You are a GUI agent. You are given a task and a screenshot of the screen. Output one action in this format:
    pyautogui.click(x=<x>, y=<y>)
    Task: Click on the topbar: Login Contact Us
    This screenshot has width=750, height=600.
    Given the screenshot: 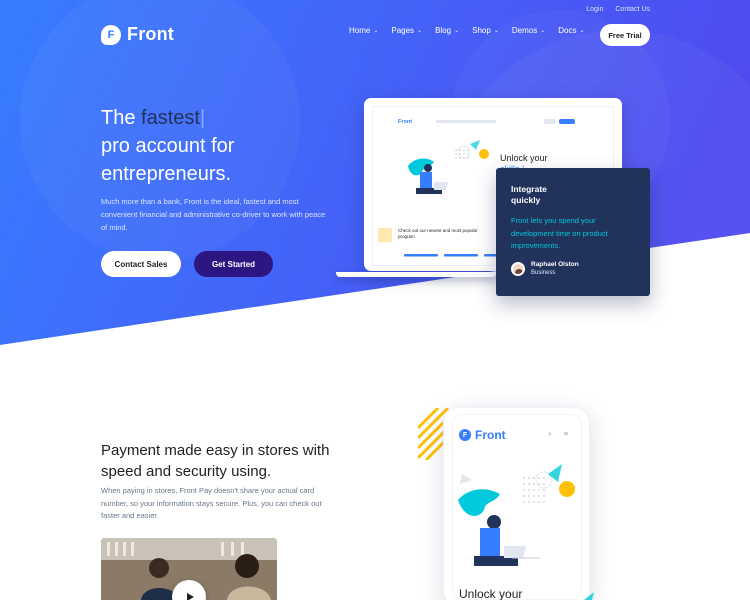 What is the action you would take?
    pyautogui.click(x=618, y=9)
    